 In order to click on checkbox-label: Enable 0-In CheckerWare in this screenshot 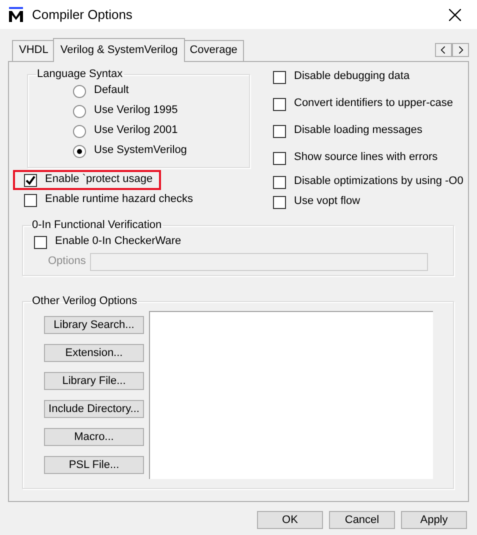, I will do `click(118, 242)`.